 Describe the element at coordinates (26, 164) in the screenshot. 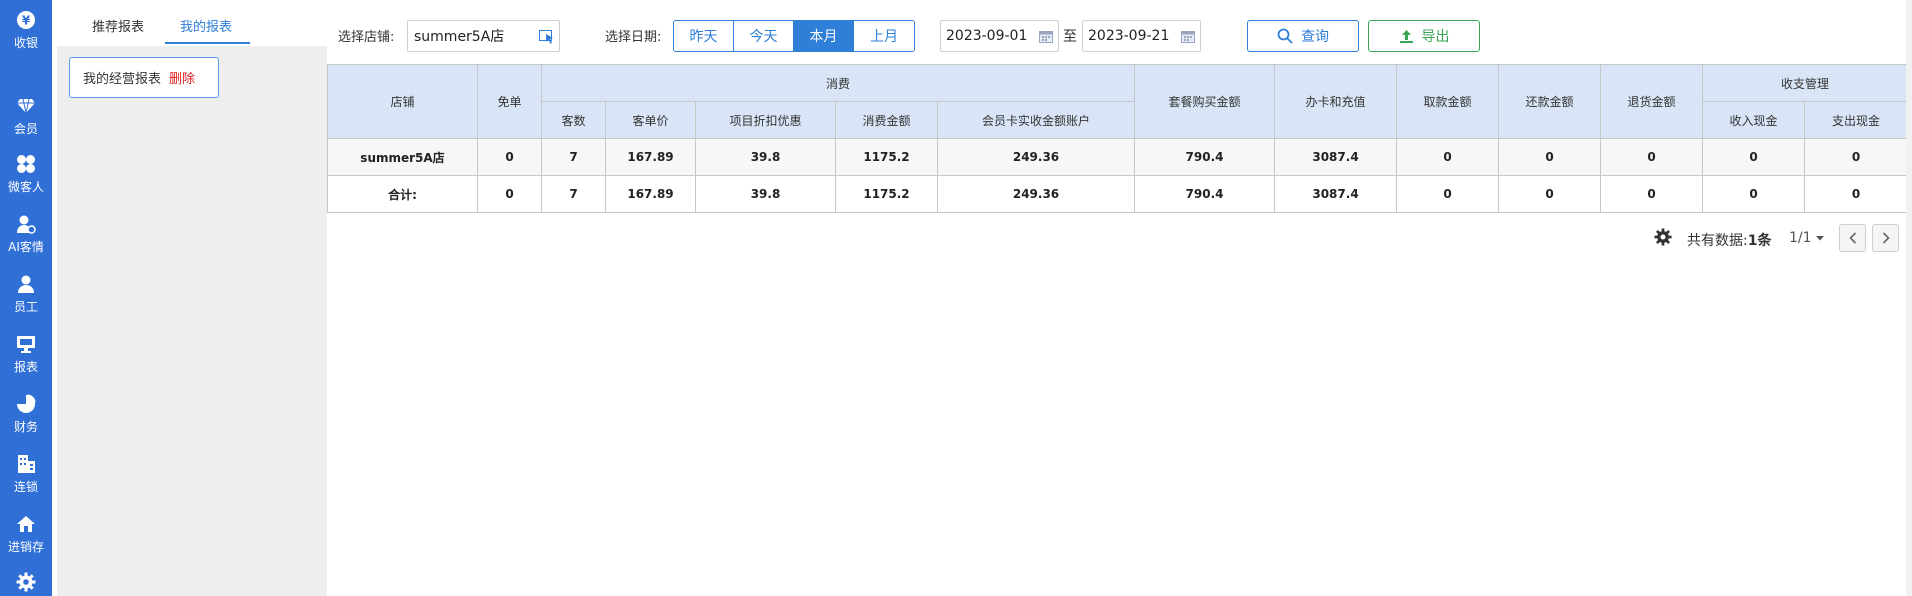

I see `grid-icon` at that location.